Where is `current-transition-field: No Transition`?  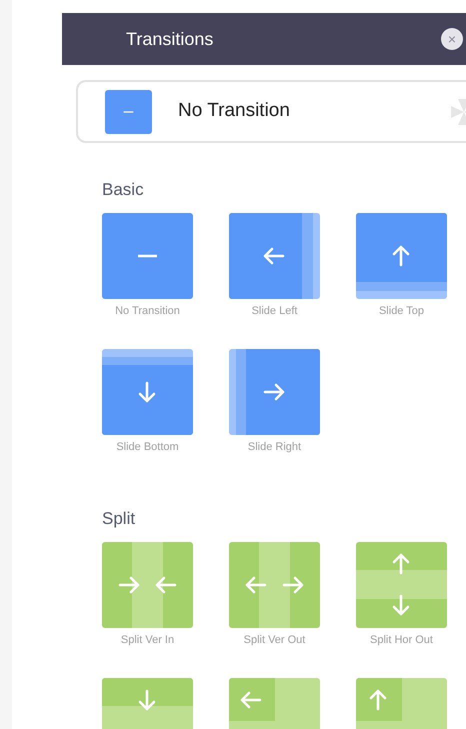 current-transition-field: No Transition is located at coordinates (271, 111).